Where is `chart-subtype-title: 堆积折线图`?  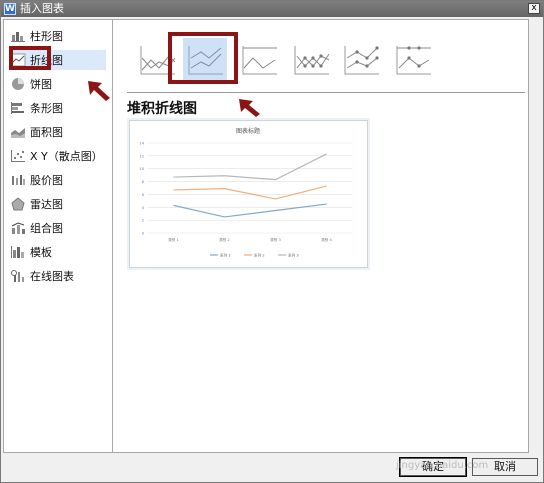 chart-subtype-title: 堆积折线图 is located at coordinates (162, 109).